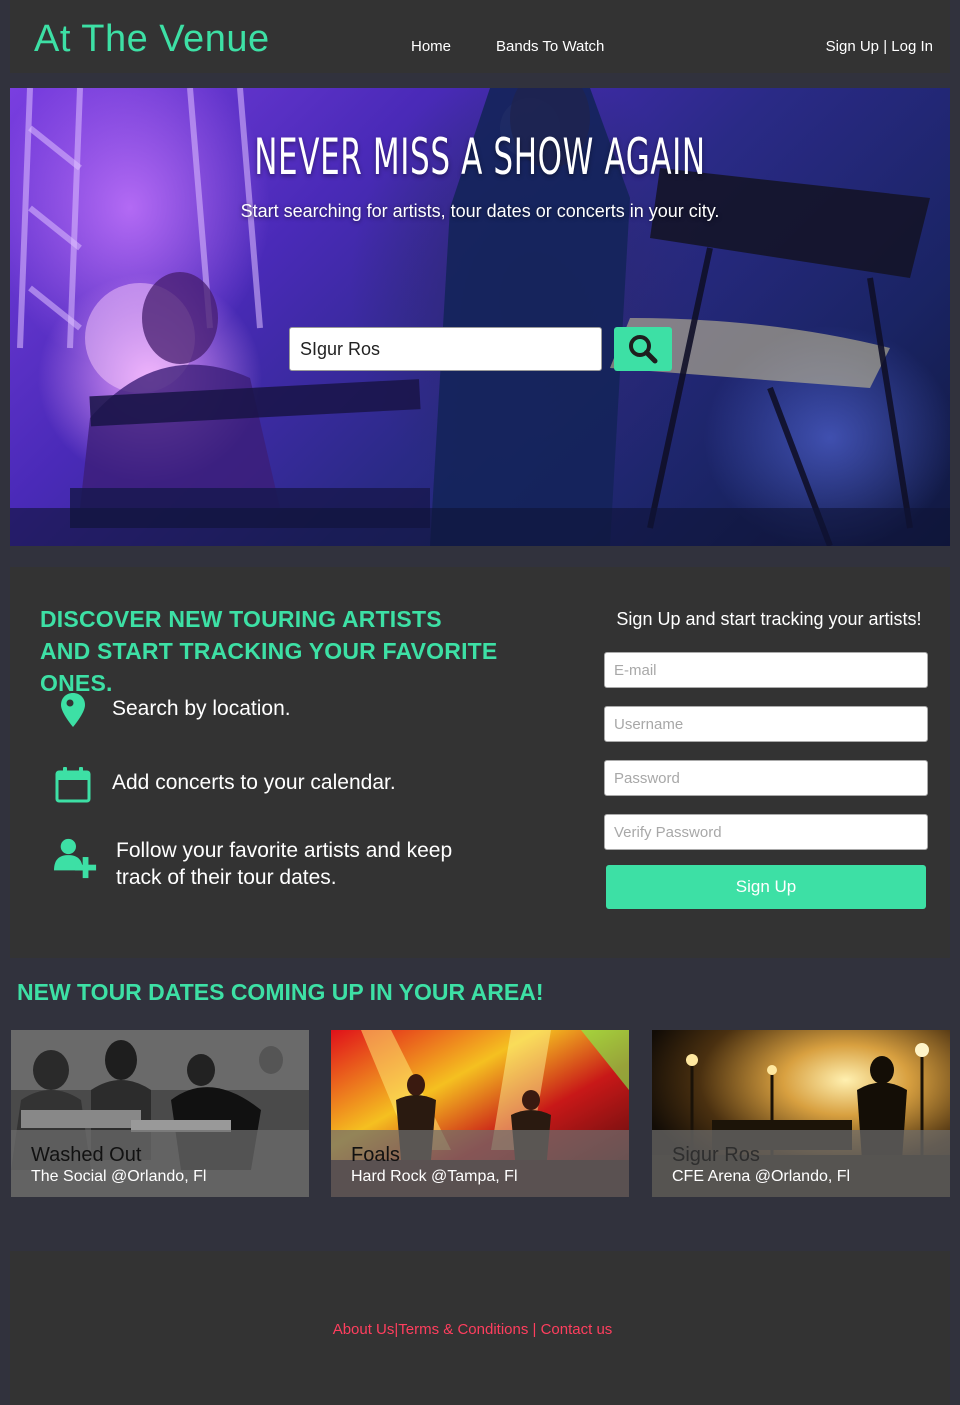 Image resolution: width=960 pixels, height=1405 pixels. I want to click on card-venue: Hard Rock @Tampa, Fl, so click(434, 1176).